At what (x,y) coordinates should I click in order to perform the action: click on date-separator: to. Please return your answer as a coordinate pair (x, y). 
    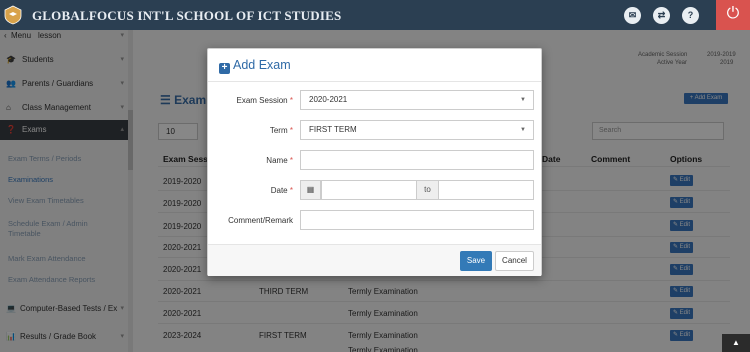
    Looking at the image, I should click on (427, 190).